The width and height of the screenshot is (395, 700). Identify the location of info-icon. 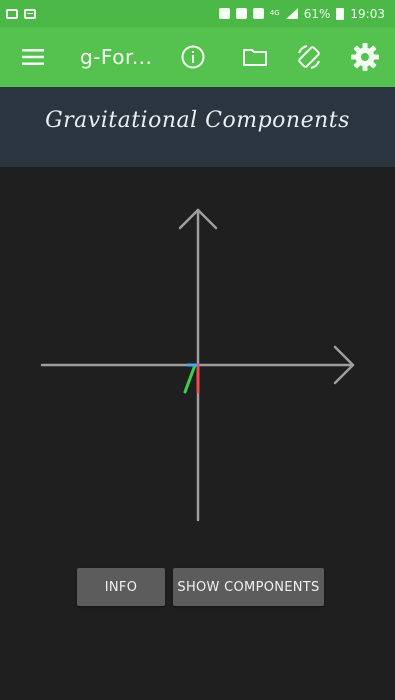
(193, 57).